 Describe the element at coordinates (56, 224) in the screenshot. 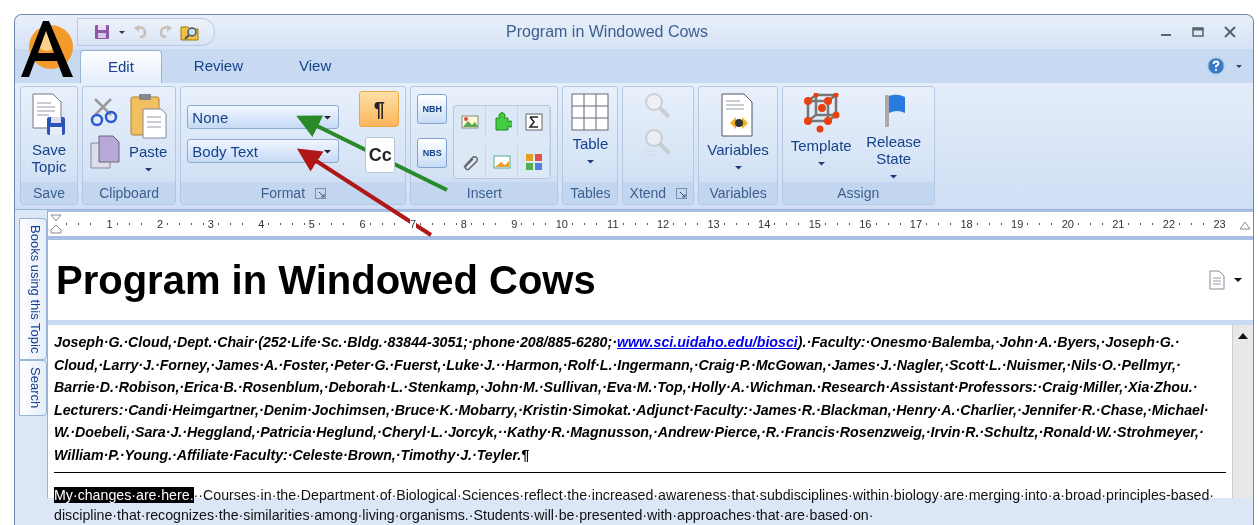

I see `indent-marker-icon` at that location.